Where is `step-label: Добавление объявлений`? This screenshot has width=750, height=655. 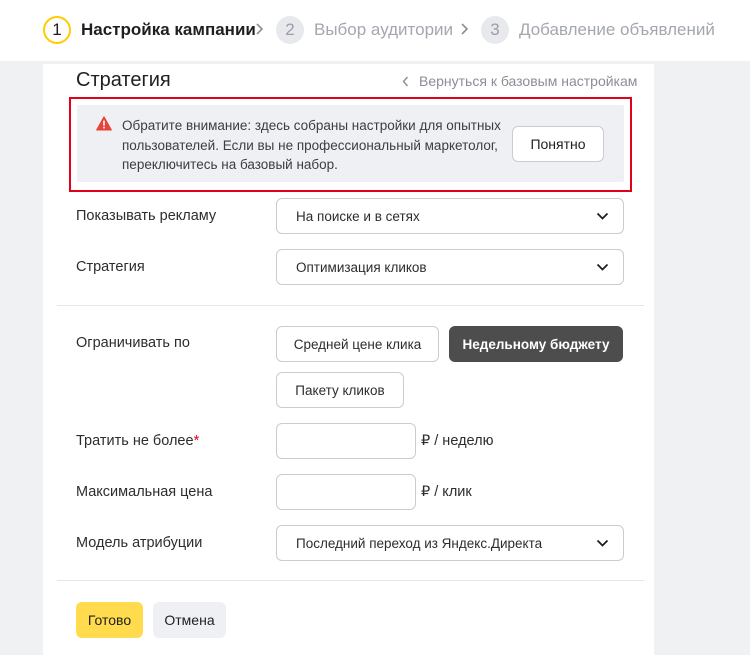
step-label: Добавление объявлений is located at coordinates (617, 29).